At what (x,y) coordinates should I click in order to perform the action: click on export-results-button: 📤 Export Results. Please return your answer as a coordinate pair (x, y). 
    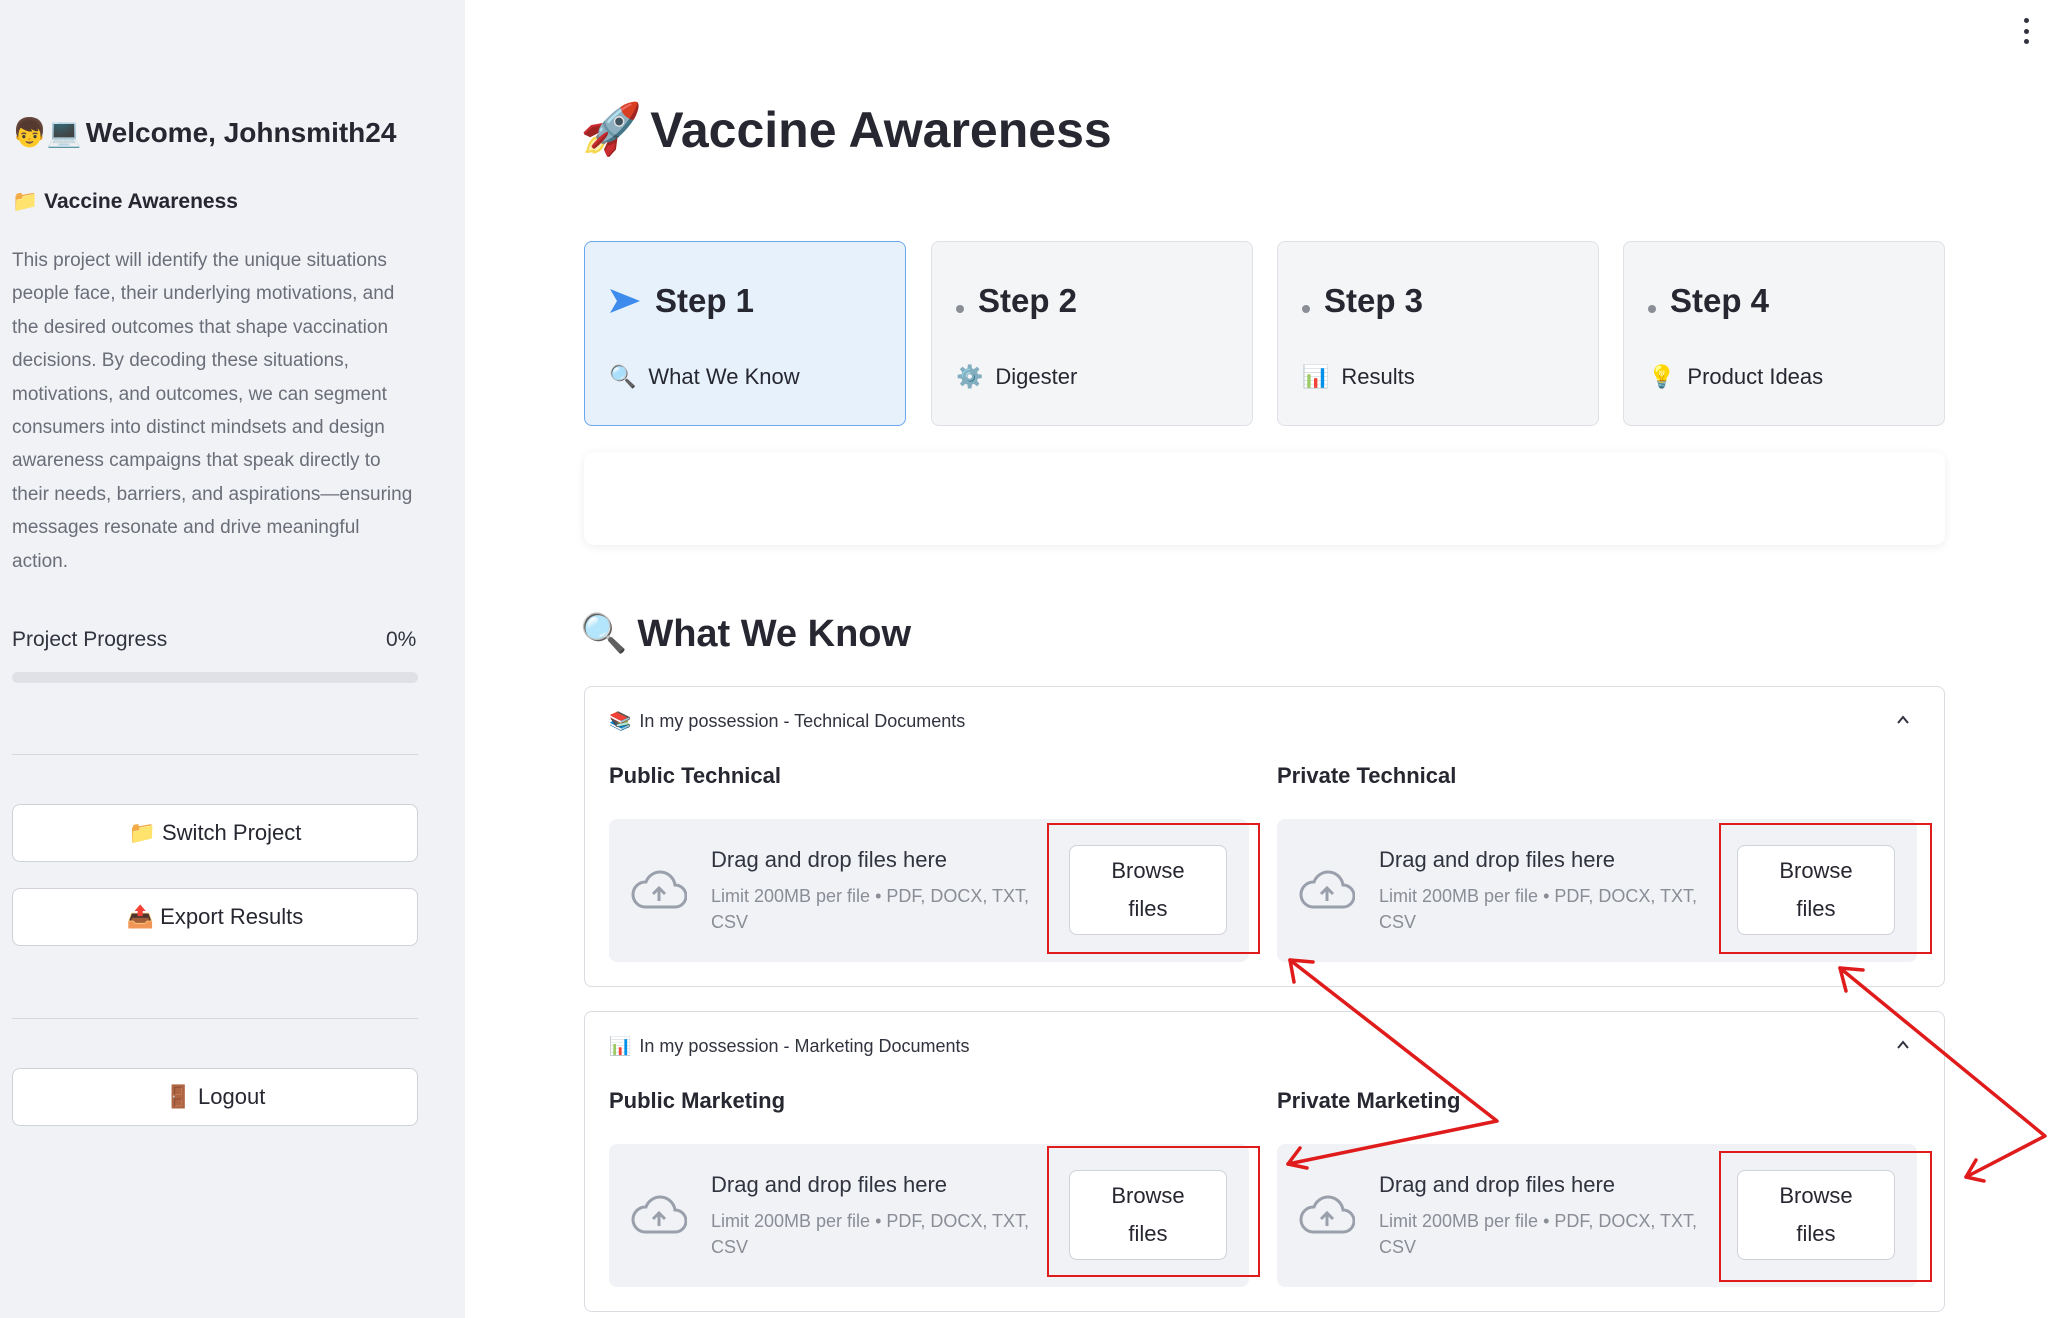
    Looking at the image, I should click on (215, 917).